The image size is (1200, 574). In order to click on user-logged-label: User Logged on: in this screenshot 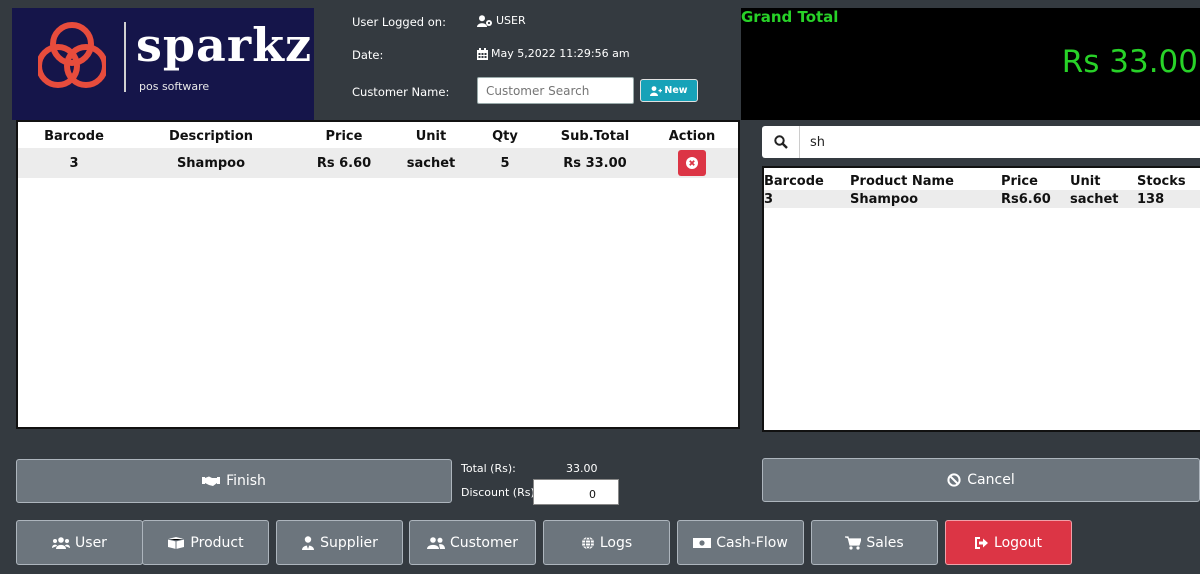, I will do `click(399, 22)`.